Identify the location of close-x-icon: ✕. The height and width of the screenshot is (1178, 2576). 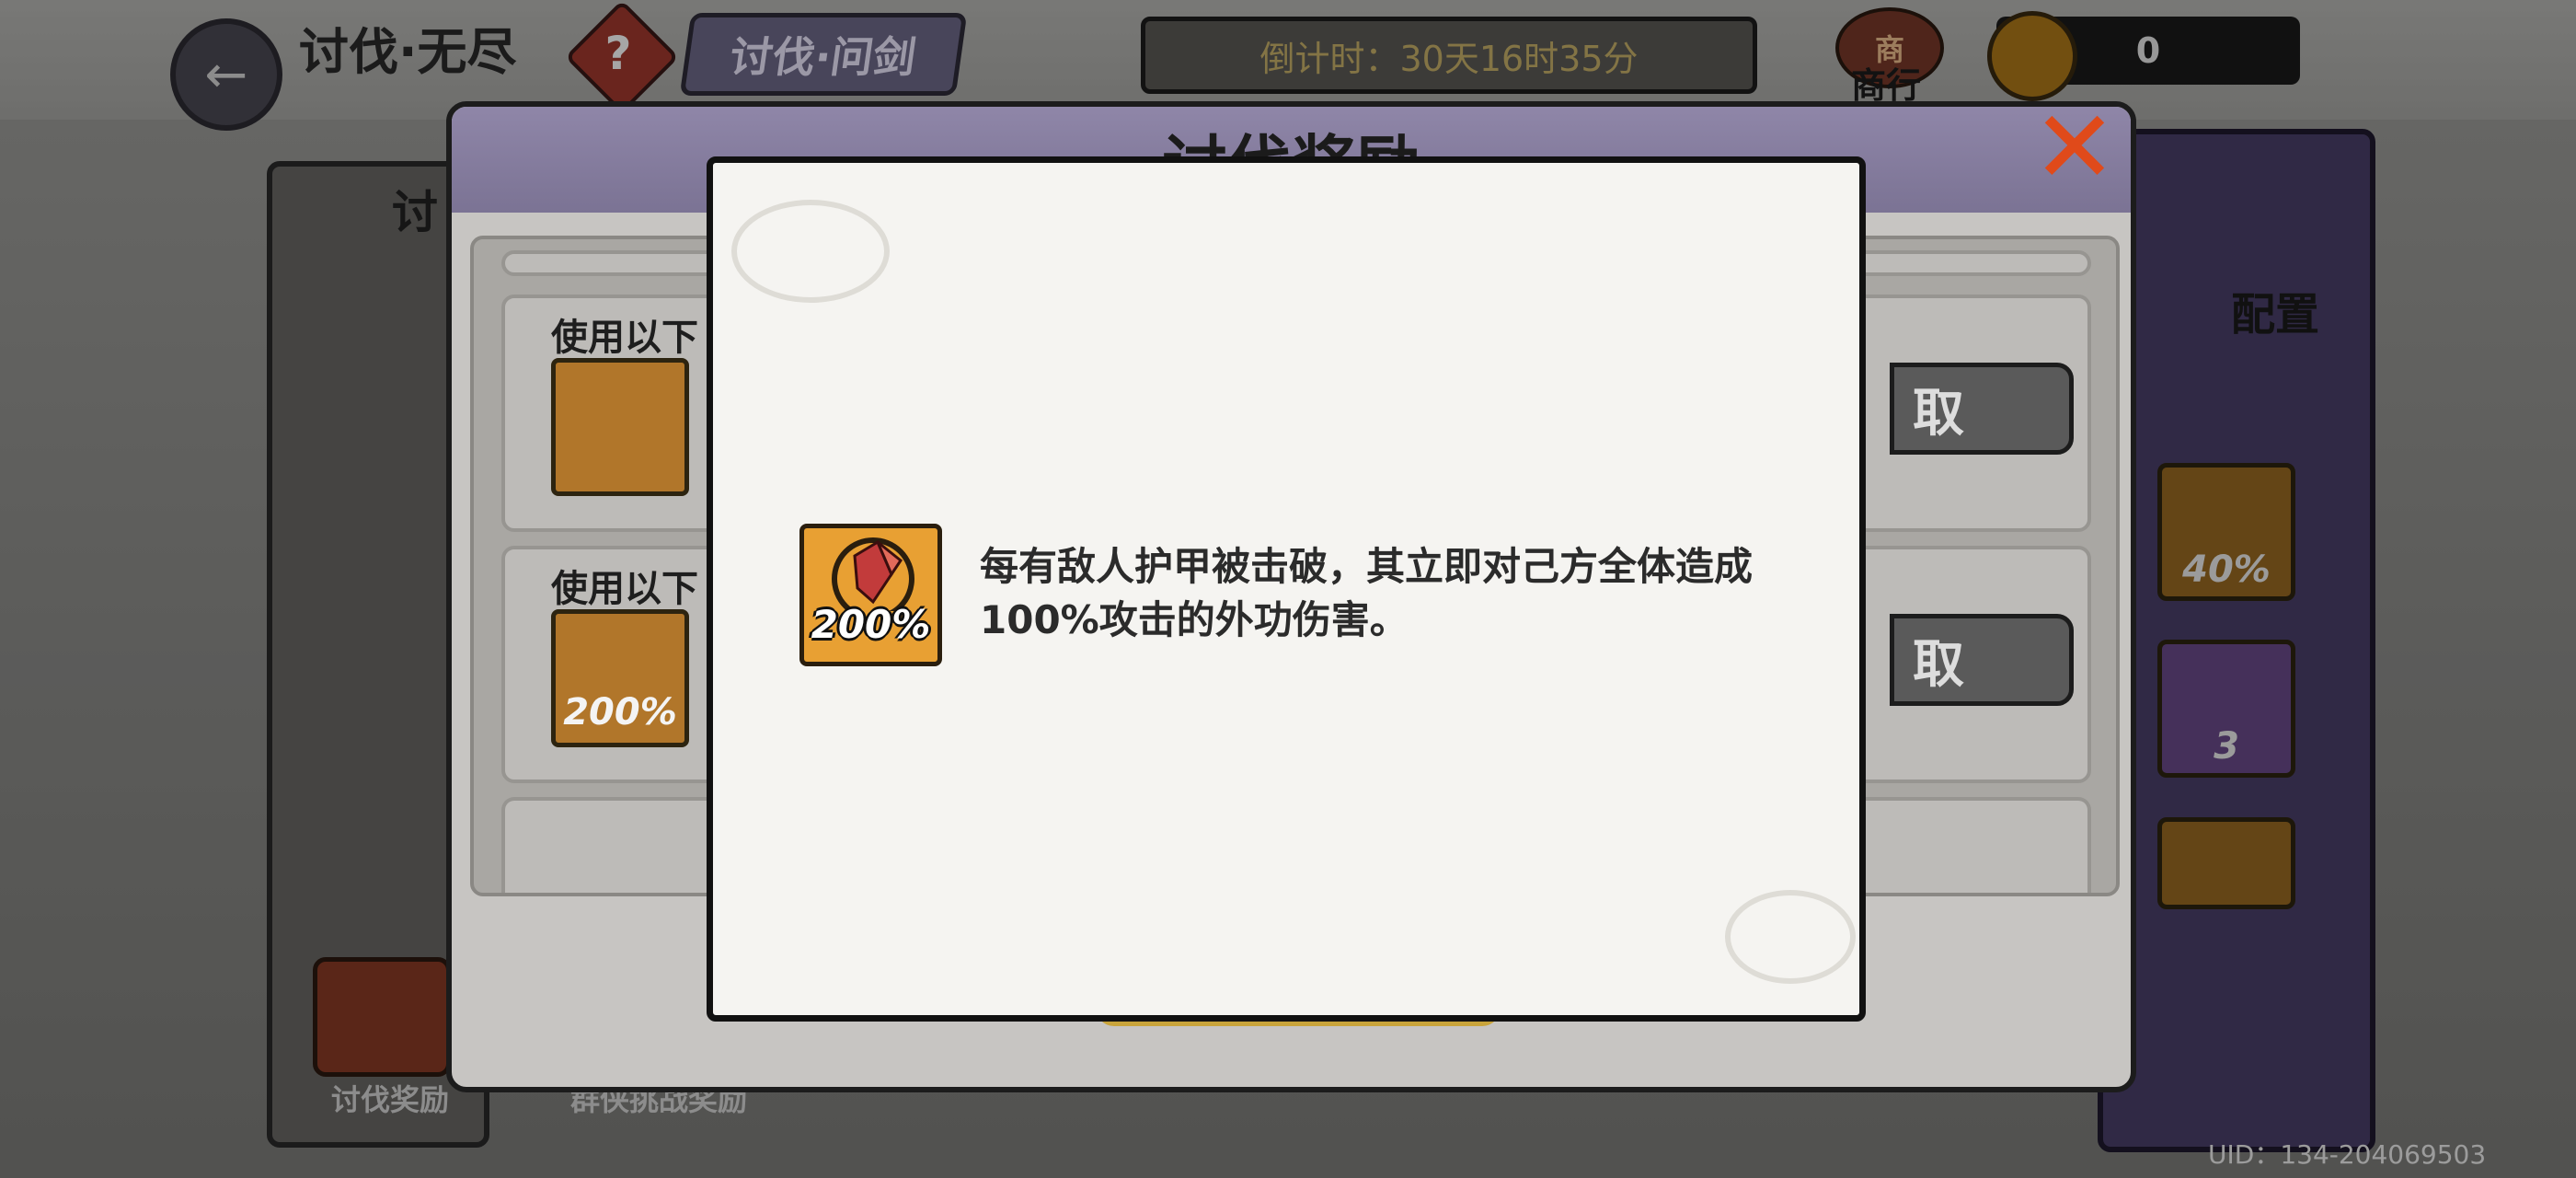
(2074, 147).